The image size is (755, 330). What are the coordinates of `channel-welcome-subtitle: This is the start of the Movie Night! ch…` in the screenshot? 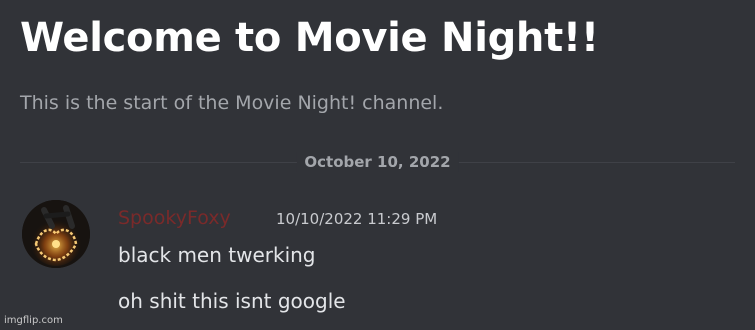 It's located at (232, 103).